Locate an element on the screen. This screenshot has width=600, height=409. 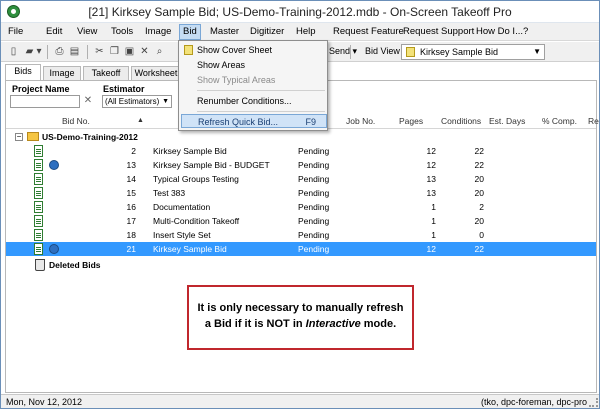
bid-no: 15 is located at coordinates (131, 193).